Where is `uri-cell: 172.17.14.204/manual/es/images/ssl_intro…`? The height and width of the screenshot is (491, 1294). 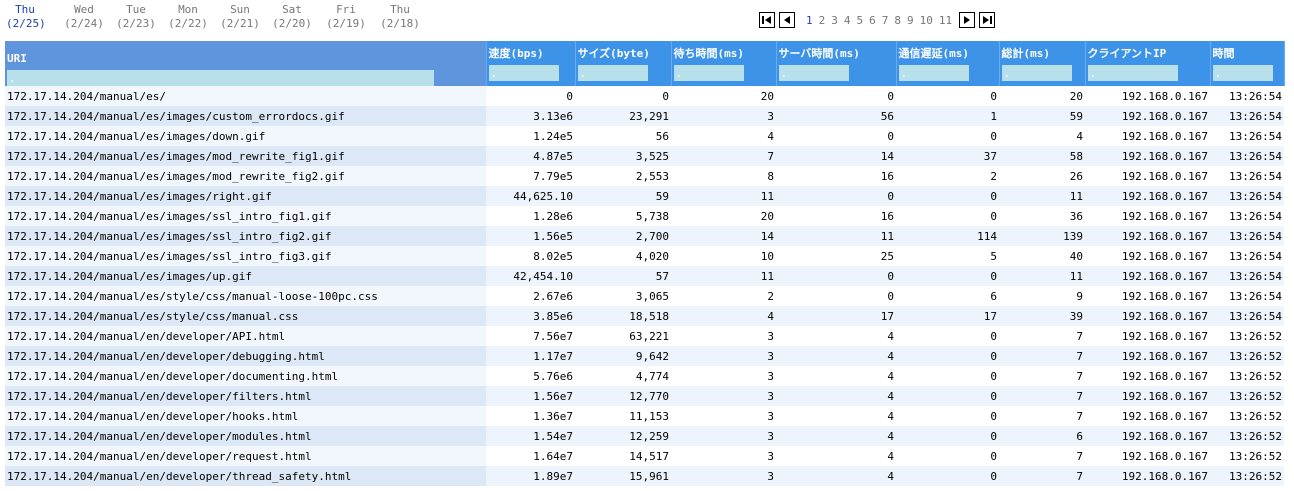 uri-cell: 172.17.14.204/manual/es/images/ssl_intro… is located at coordinates (245, 216).